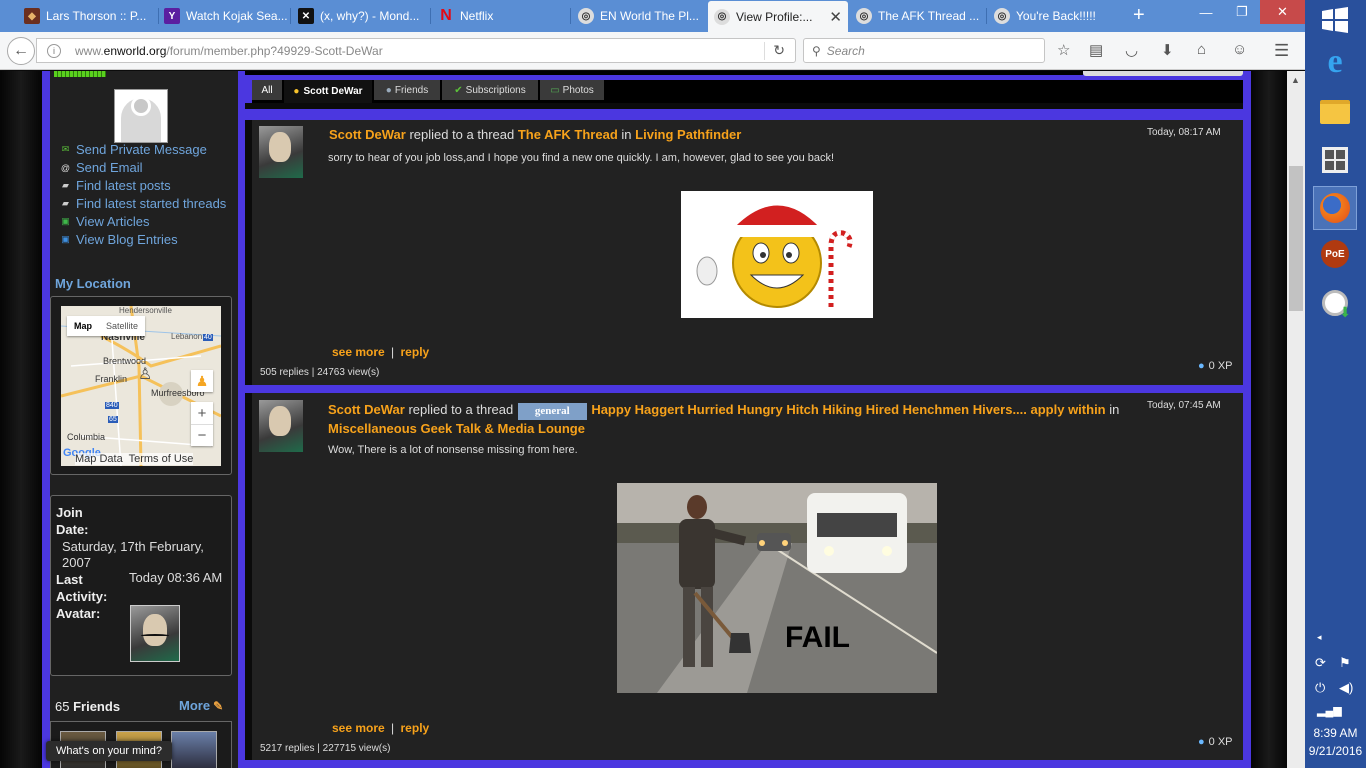  What do you see at coordinates (1239, 49) in the screenshot?
I see `hello-chat-icon: ☺` at bounding box center [1239, 49].